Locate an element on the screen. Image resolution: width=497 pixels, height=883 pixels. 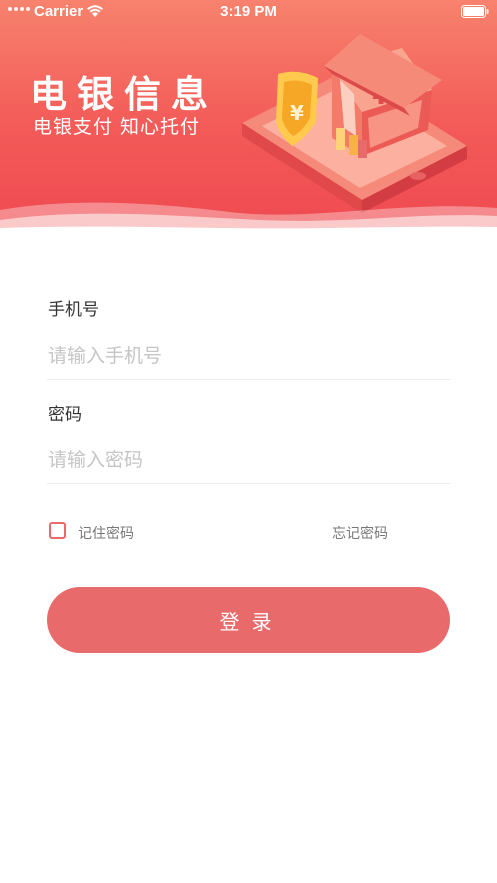
login-button: 登录 is located at coordinates (248, 620).